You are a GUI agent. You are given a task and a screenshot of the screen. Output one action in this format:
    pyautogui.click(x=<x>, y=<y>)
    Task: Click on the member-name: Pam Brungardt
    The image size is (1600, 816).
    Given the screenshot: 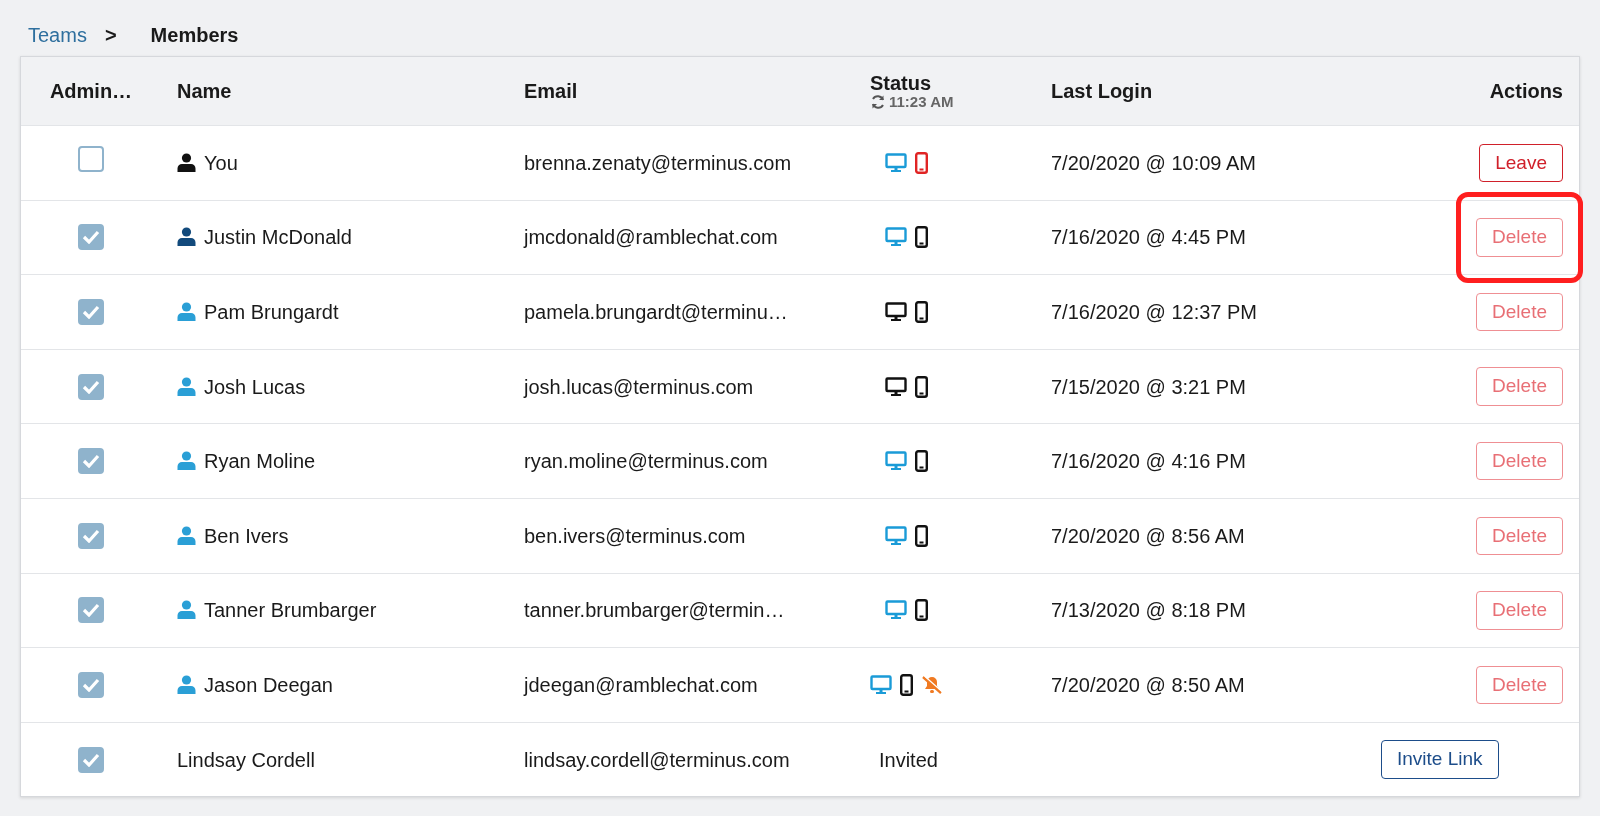 What is the action you would take?
    pyautogui.click(x=271, y=312)
    